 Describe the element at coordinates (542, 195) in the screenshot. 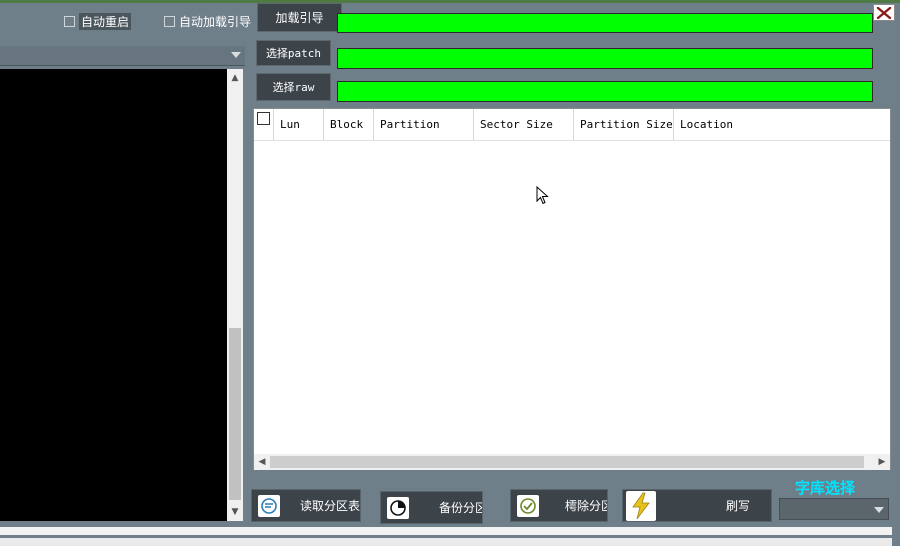

I see `mouse-cursor-icon` at that location.